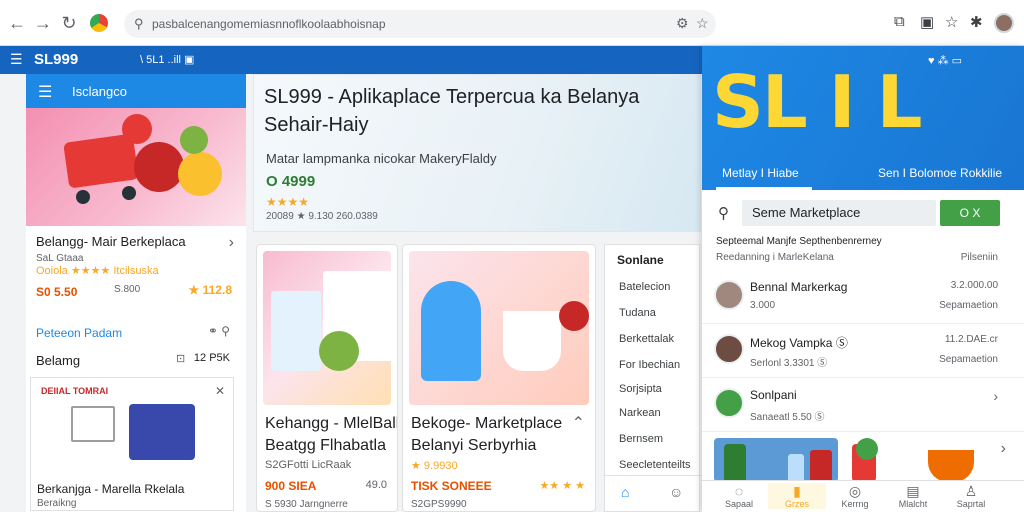 This screenshot has height=512, width=1024. Describe the element at coordinates (971, 504) in the screenshot. I see `nav-label: Saprtal` at that location.